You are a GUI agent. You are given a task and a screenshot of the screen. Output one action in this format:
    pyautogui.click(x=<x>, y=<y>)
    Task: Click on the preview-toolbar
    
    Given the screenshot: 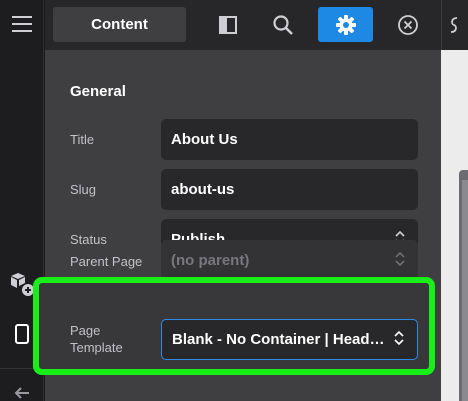 What is the action you would take?
    pyautogui.click(x=454, y=25)
    